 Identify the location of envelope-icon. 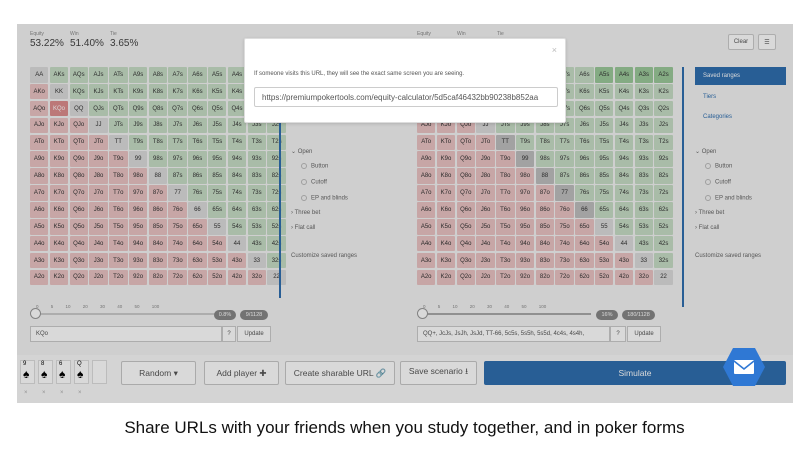
(744, 367).